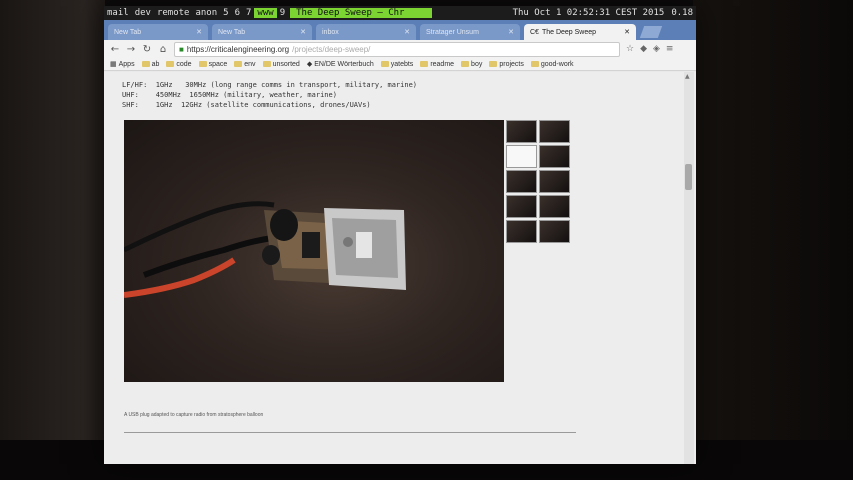 The image size is (853, 480). I want to click on workspace-www: www, so click(265, 13).